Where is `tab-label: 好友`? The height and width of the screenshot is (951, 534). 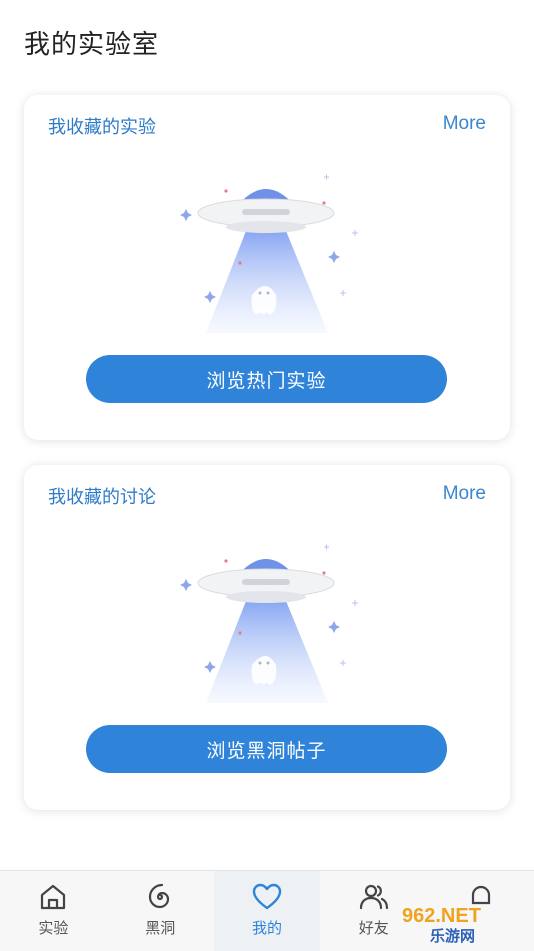
tab-label: 好友 is located at coordinates (373, 928).